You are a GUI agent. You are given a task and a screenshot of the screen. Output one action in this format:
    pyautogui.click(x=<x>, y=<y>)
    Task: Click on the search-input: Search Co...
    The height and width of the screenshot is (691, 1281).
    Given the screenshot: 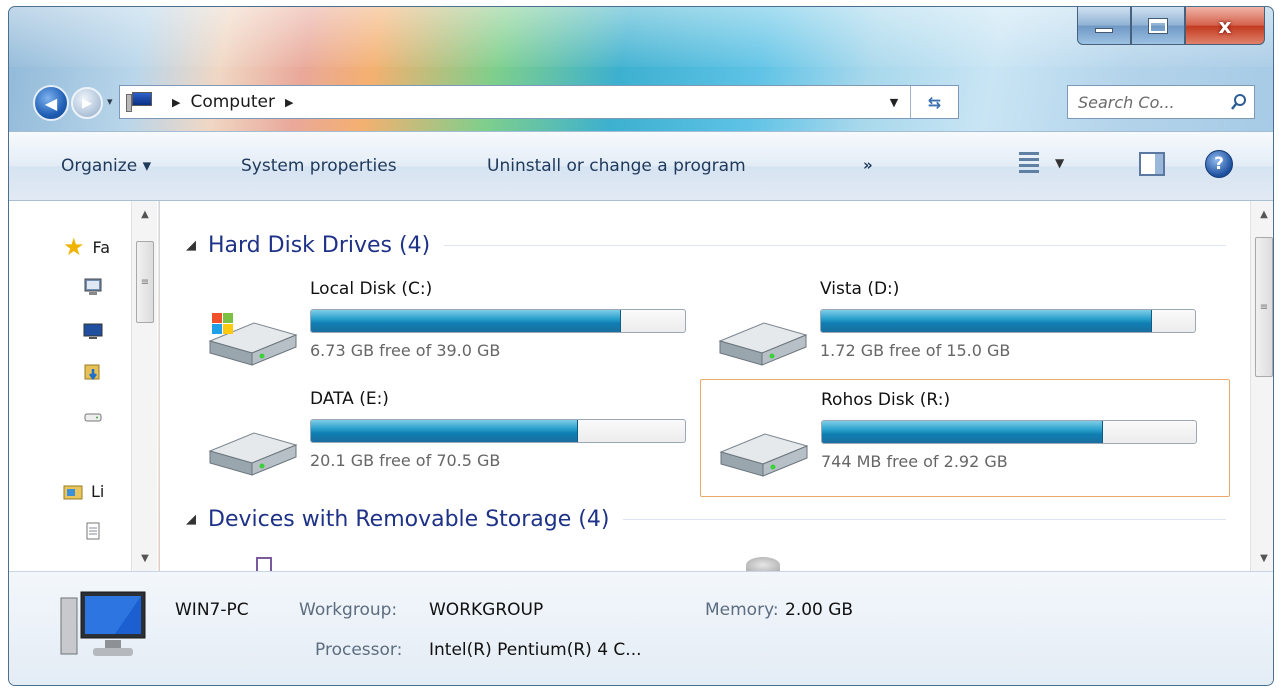 What is the action you would take?
    pyautogui.click(x=1161, y=102)
    